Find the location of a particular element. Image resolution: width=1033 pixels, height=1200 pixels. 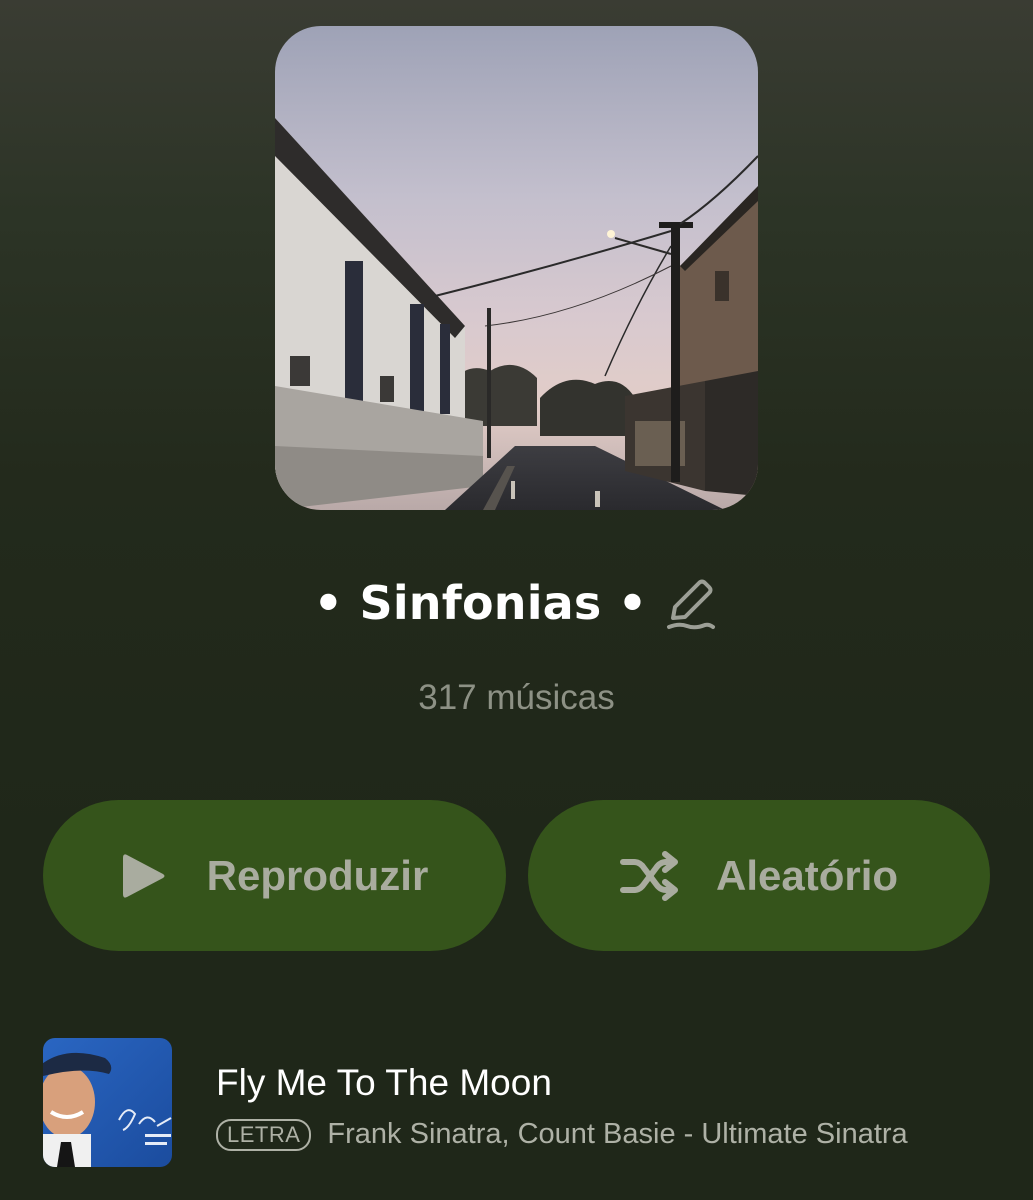

playlist-title: • Sinfonias • is located at coordinates (480, 603).